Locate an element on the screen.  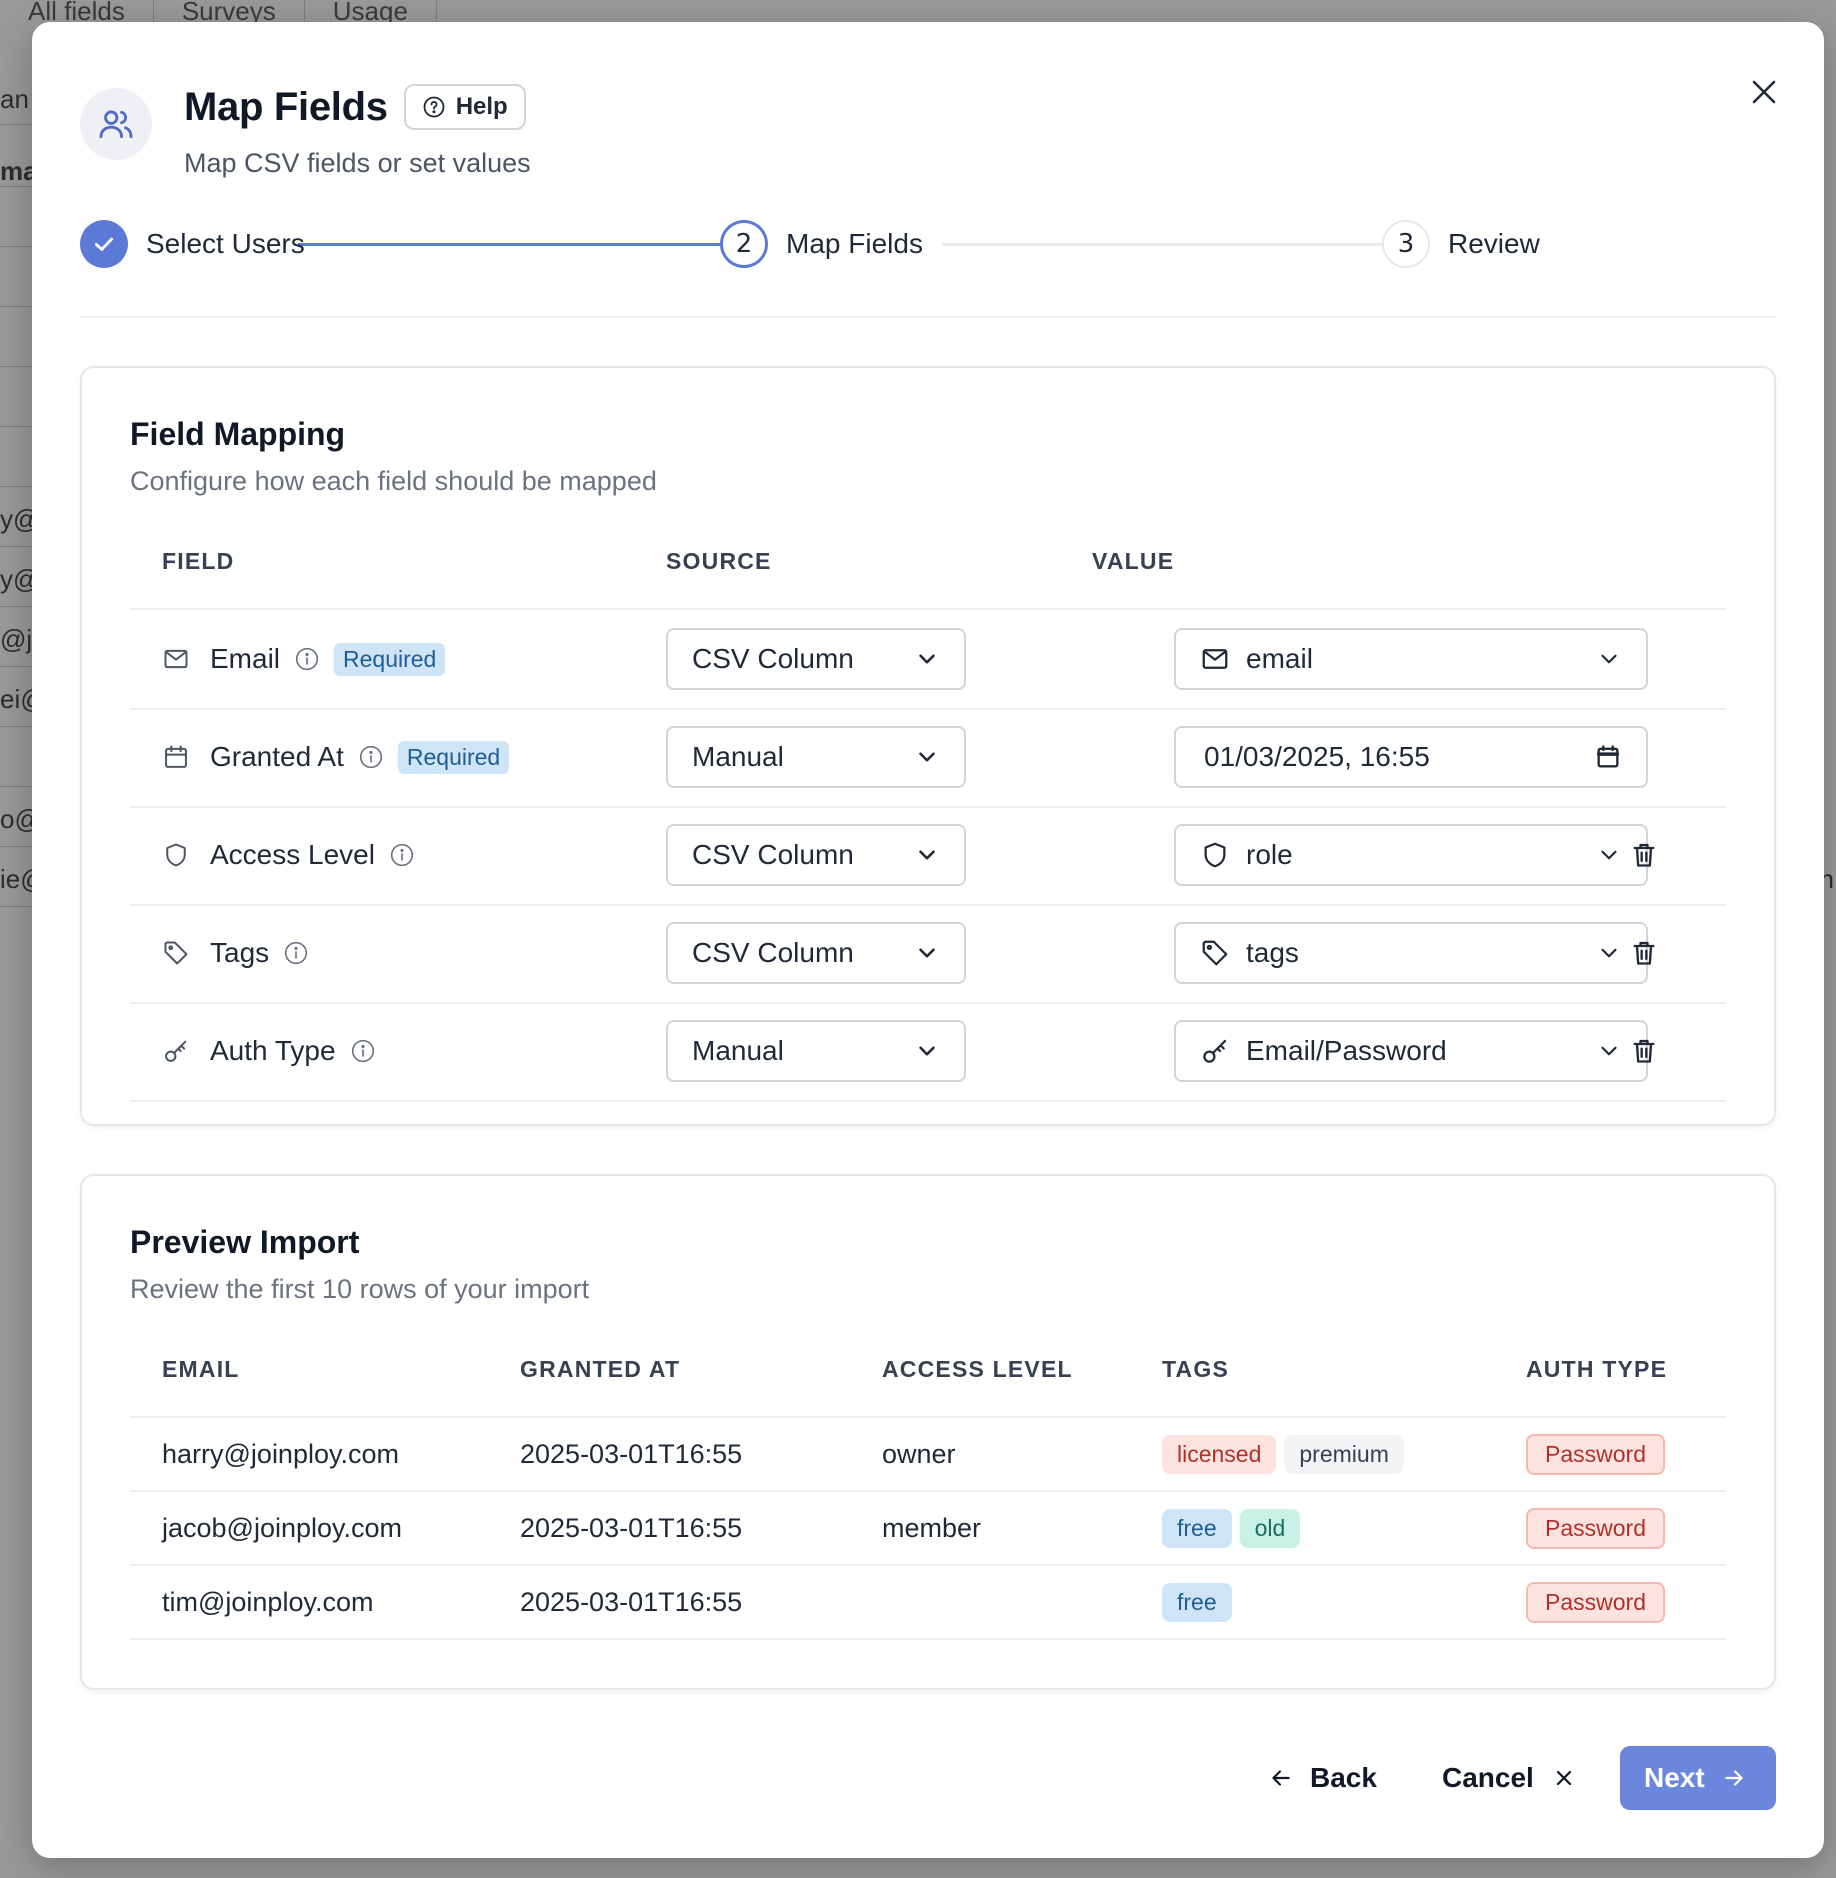
preview-title: Preview Import is located at coordinates (245, 1242).